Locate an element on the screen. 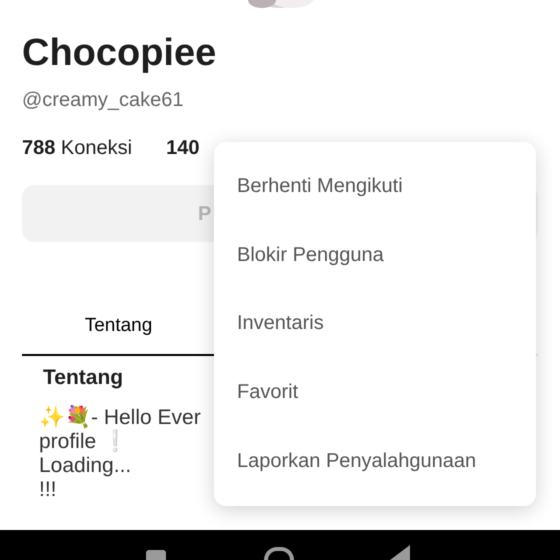  back-icon is located at coordinates (400, 552).